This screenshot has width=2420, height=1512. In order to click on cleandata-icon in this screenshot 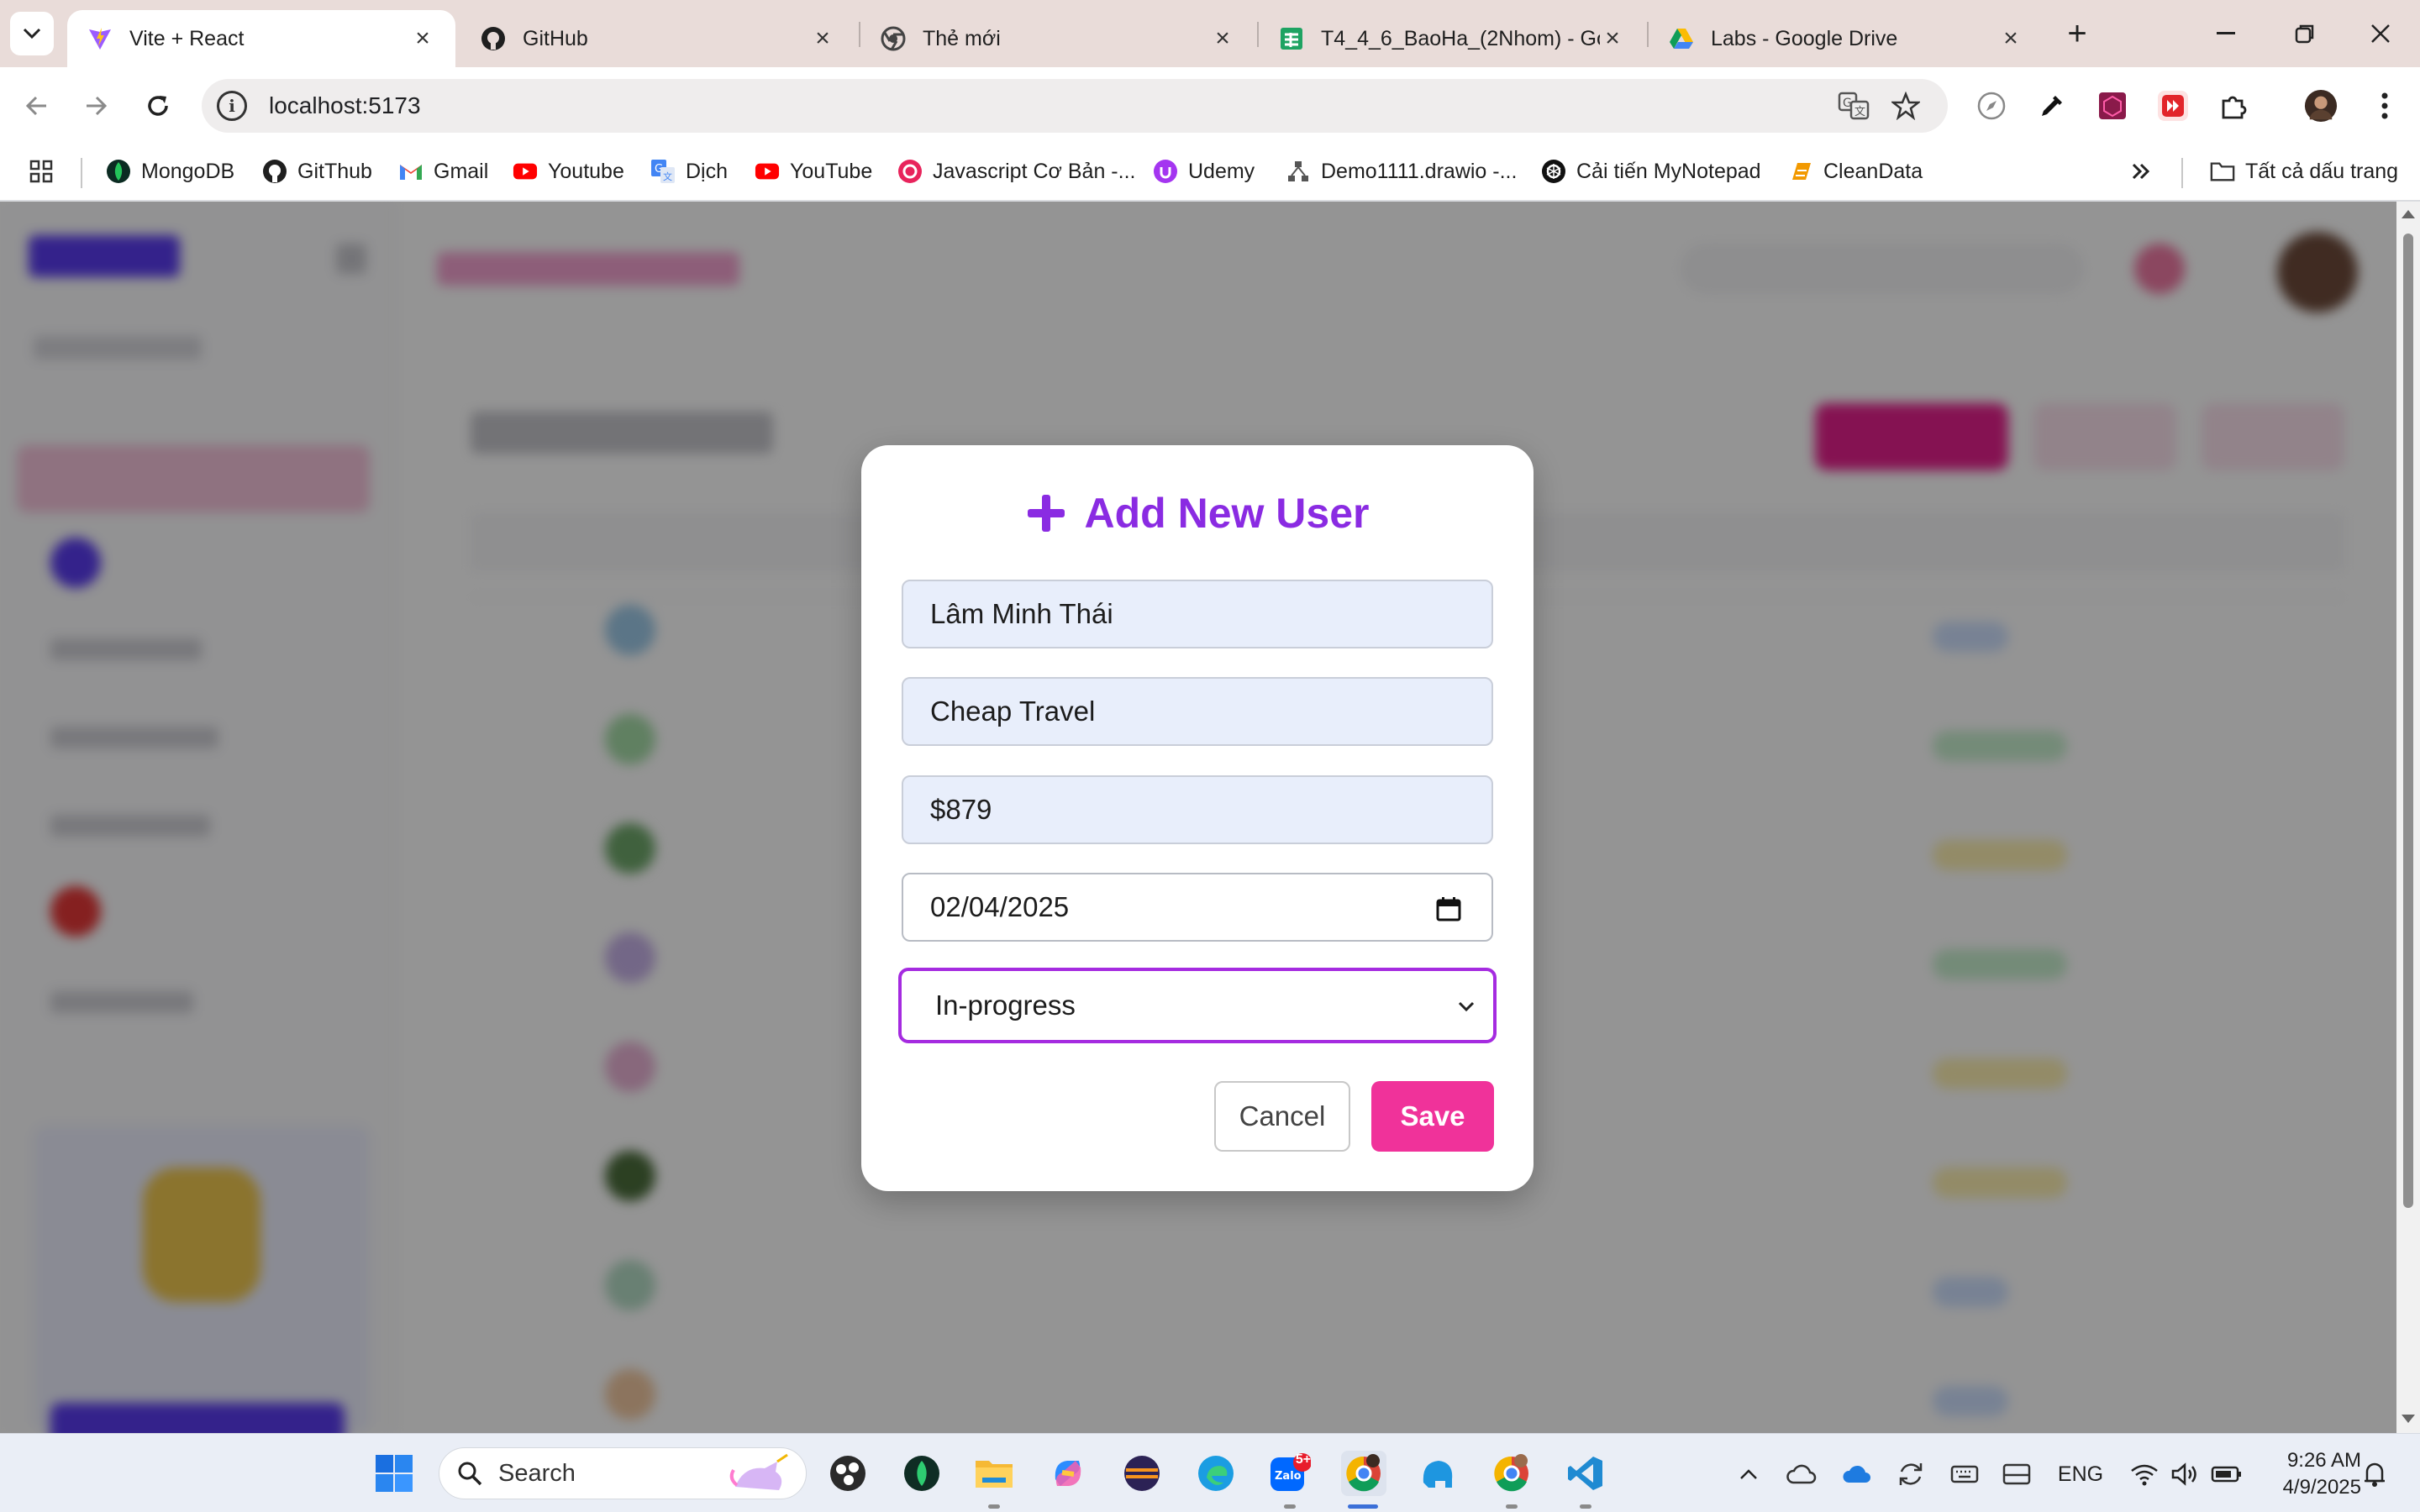, I will do `click(1801, 171)`.